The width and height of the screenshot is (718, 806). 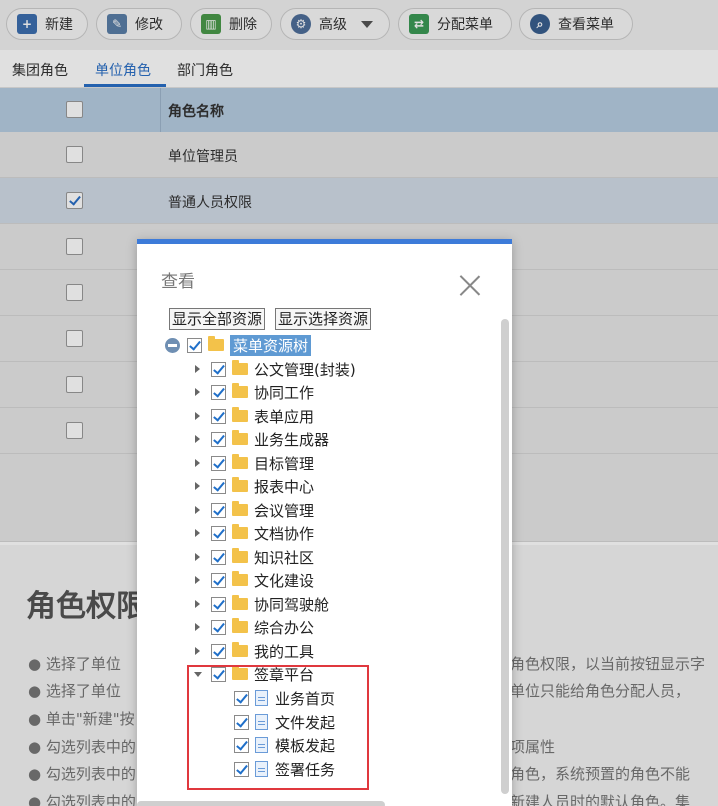 I want to click on tree-node: 文档协作, so click(x=253, y=533).